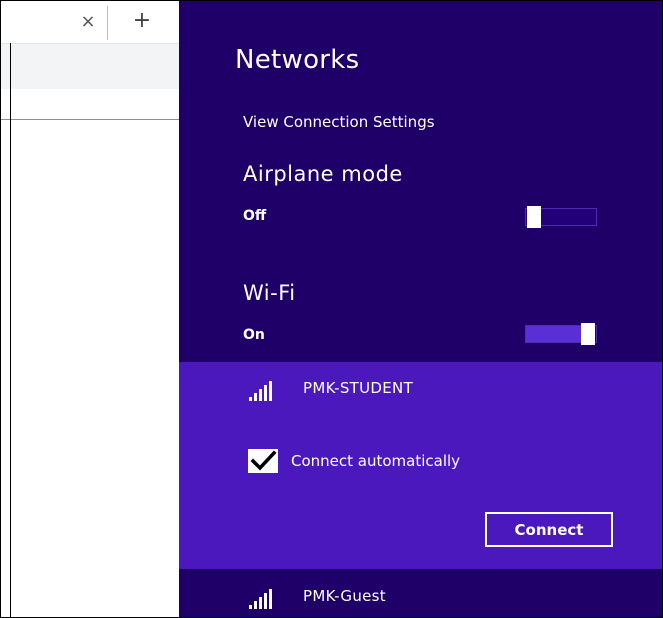 The image size is (663, 618). What do you see at coordinates (323, 174) in the screenshot?
I see `airplane-mode-title: Airplane mode` at bounding box center [323, 174].